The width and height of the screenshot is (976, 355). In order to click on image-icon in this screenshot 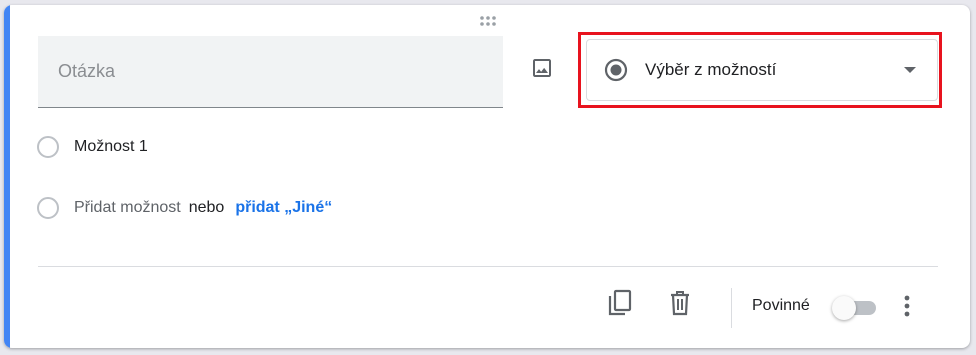, I will do `click(542, 68)`.